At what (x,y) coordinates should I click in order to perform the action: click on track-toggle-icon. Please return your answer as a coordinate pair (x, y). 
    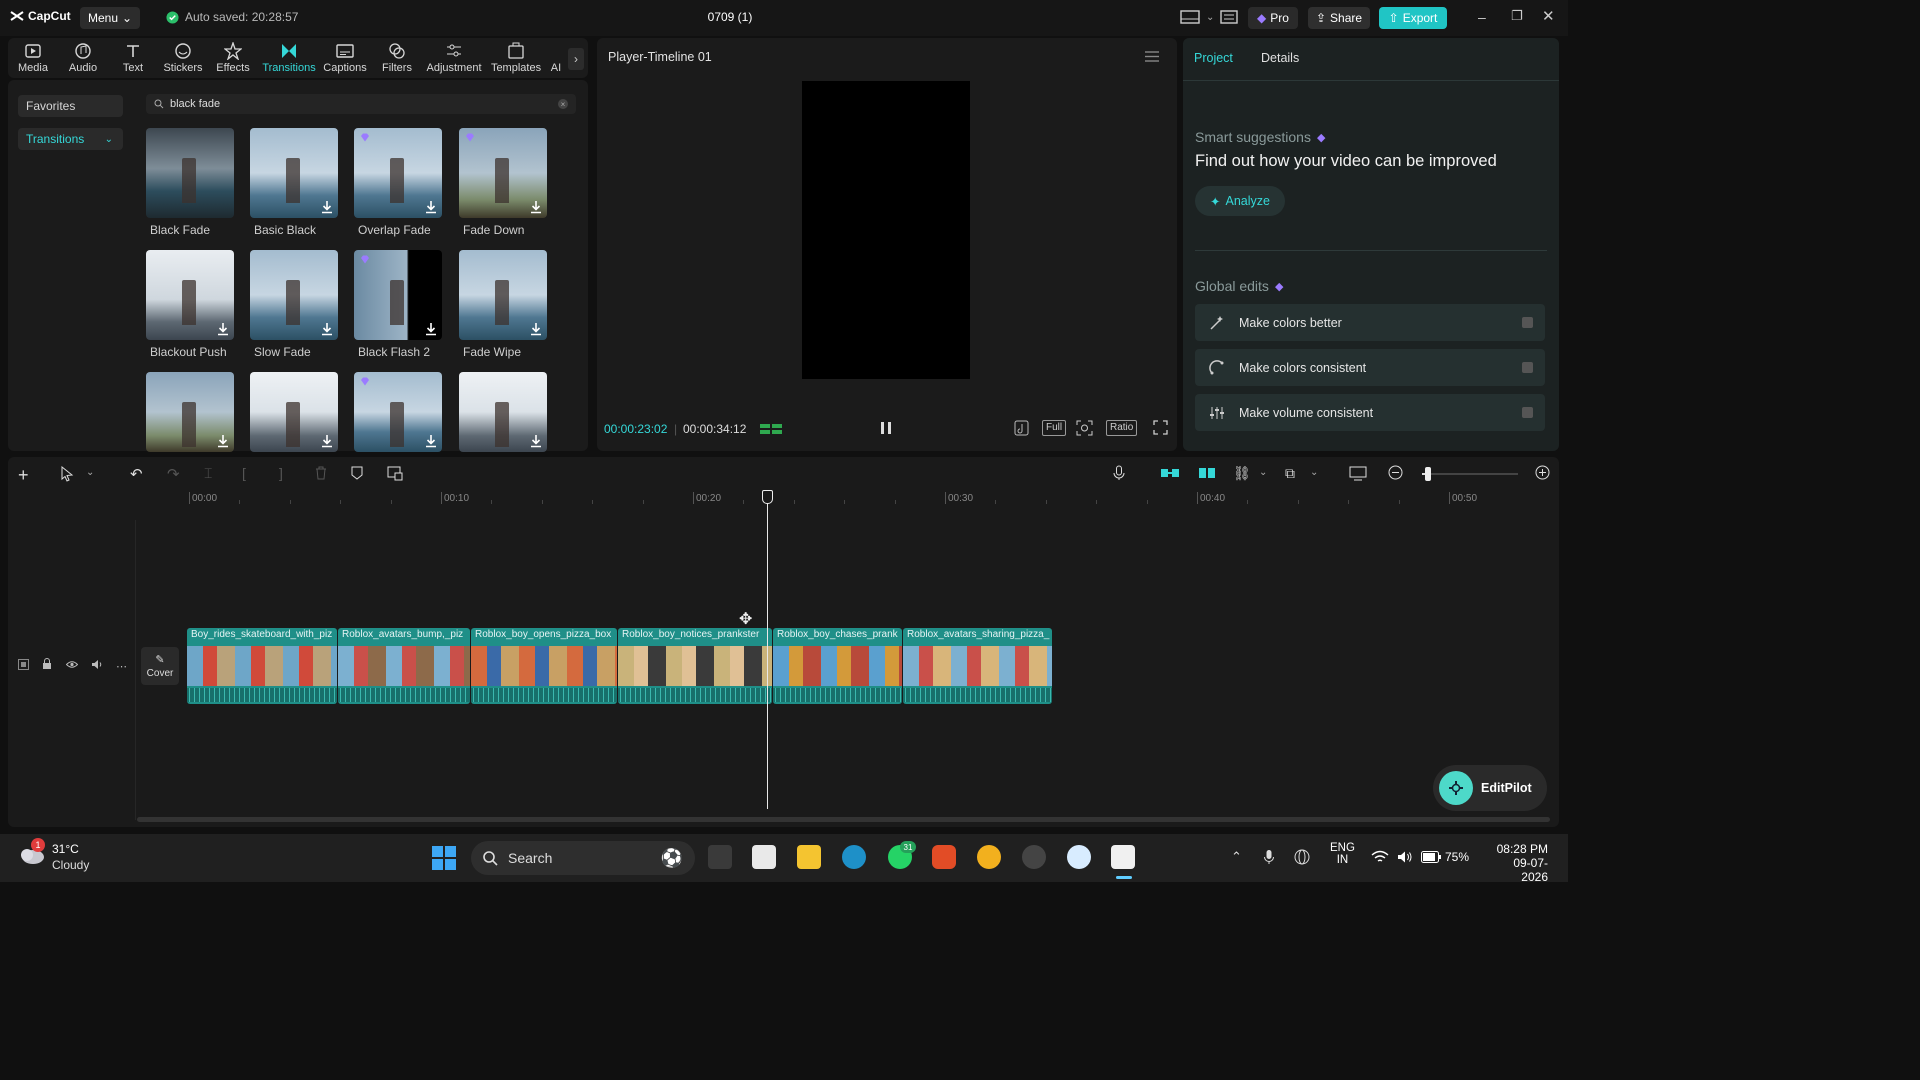
    Looking at the image, I should click on (23, 664).